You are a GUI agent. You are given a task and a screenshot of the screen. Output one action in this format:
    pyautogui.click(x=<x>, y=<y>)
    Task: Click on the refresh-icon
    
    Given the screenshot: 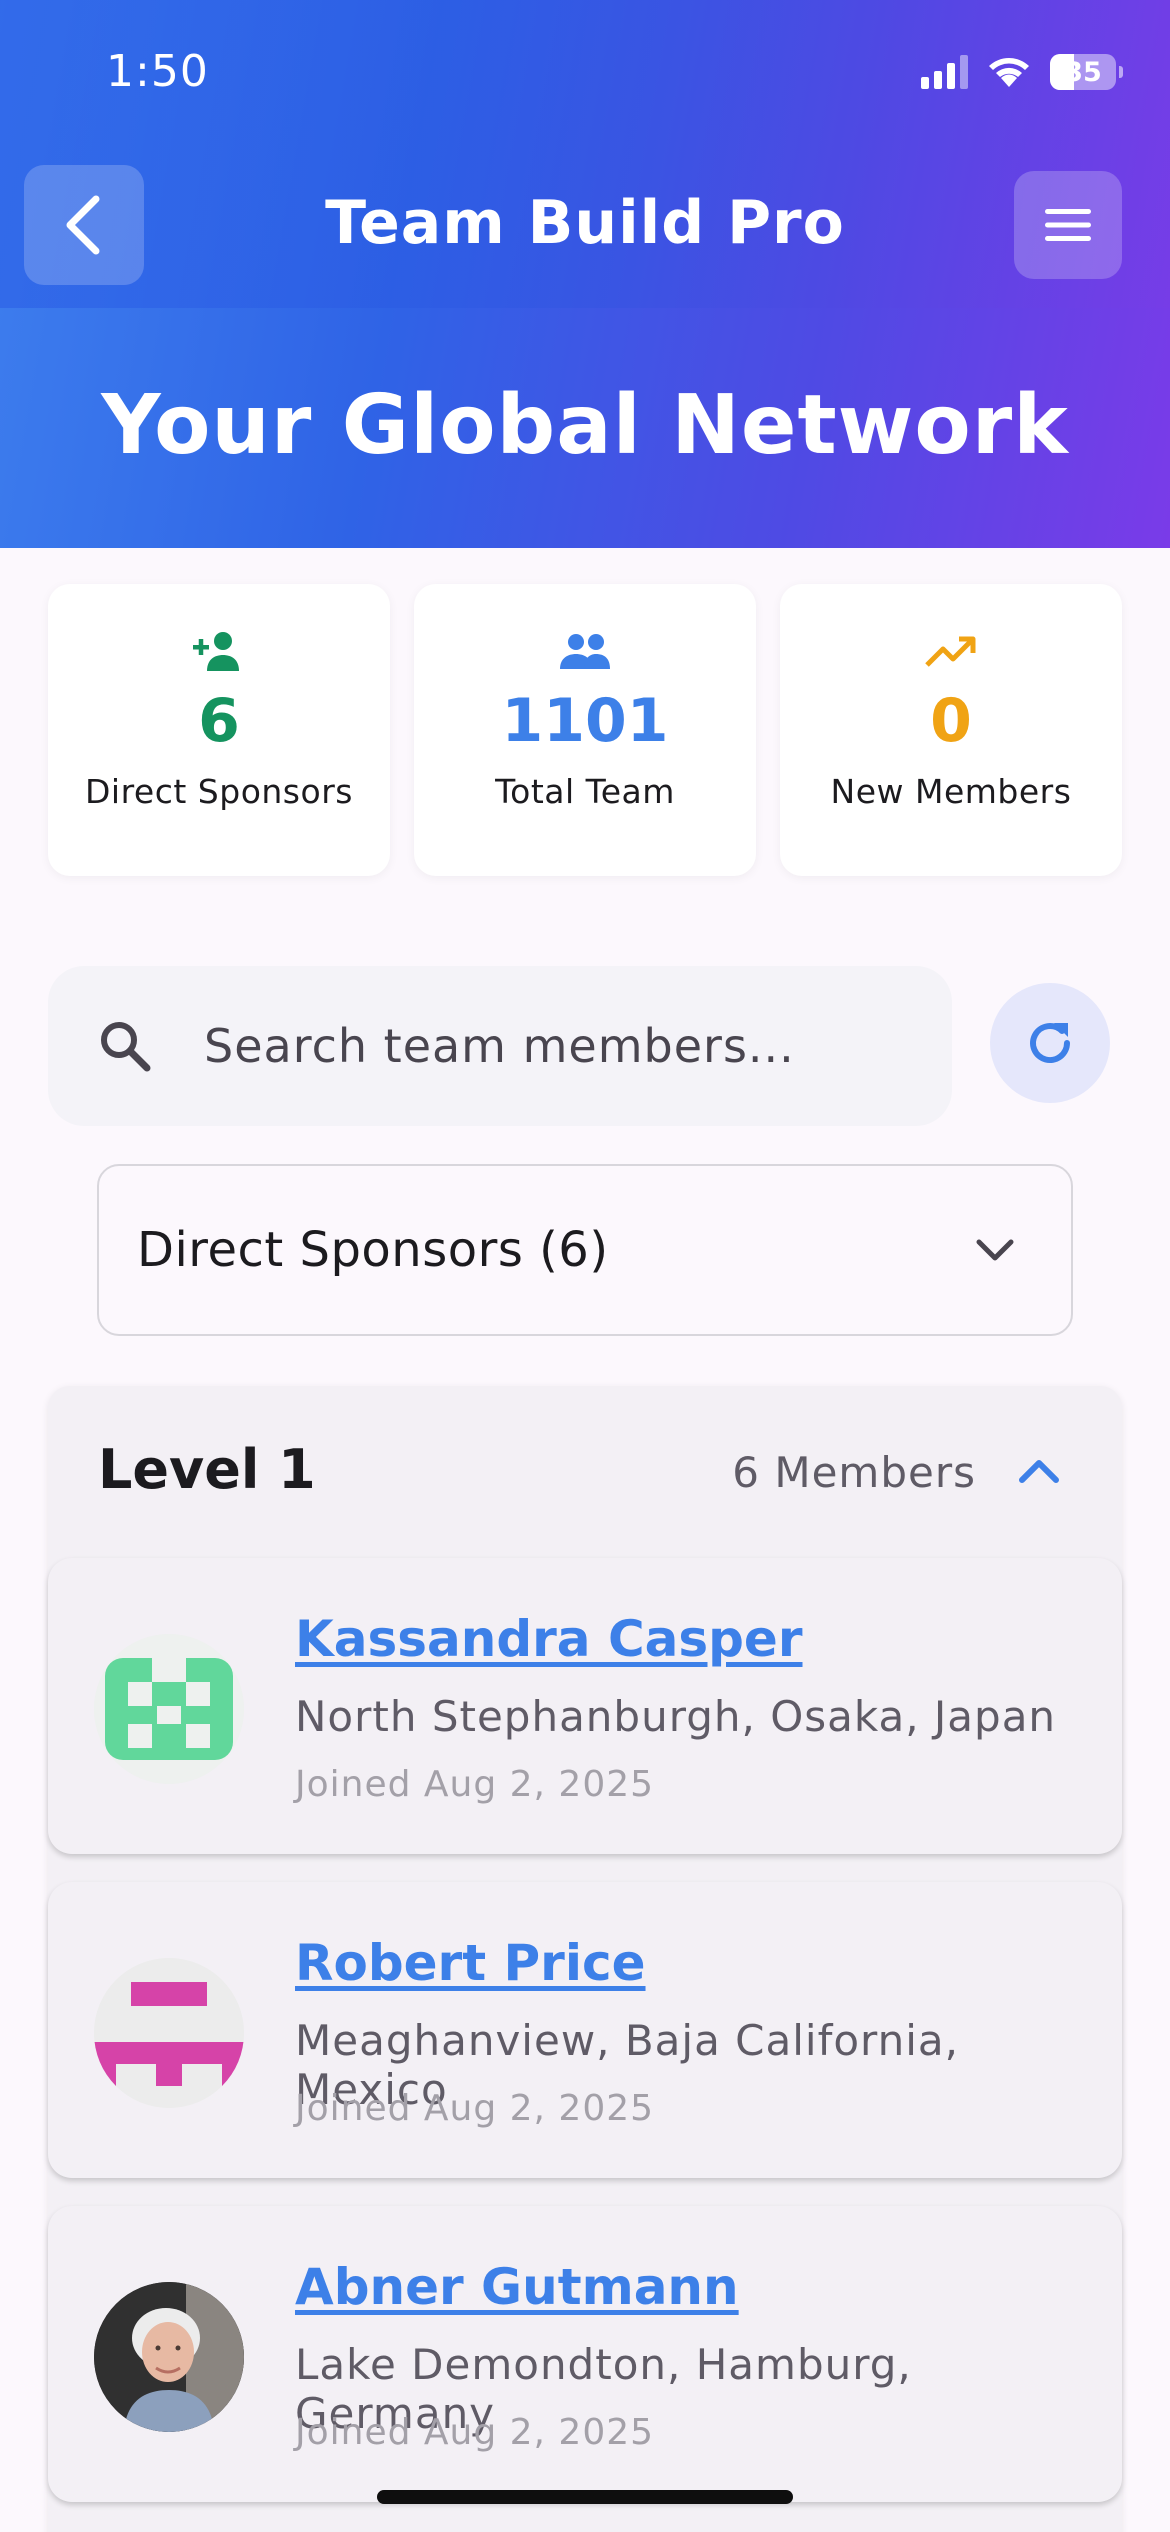 What is the action you would take?
    pyautogui.click(x=1050, y=1043)
    